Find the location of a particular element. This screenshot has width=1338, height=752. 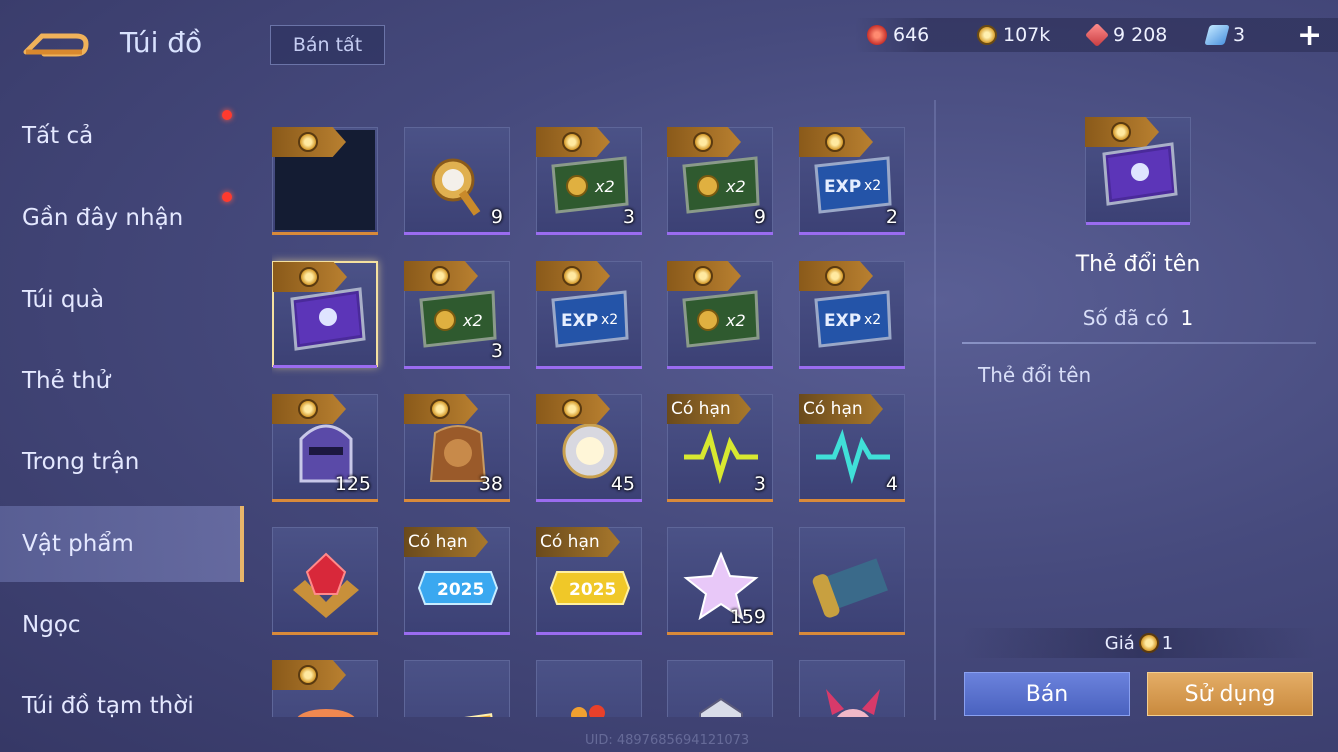

sidebar-item-label: Ngọc is located at coordinates (51, 625).